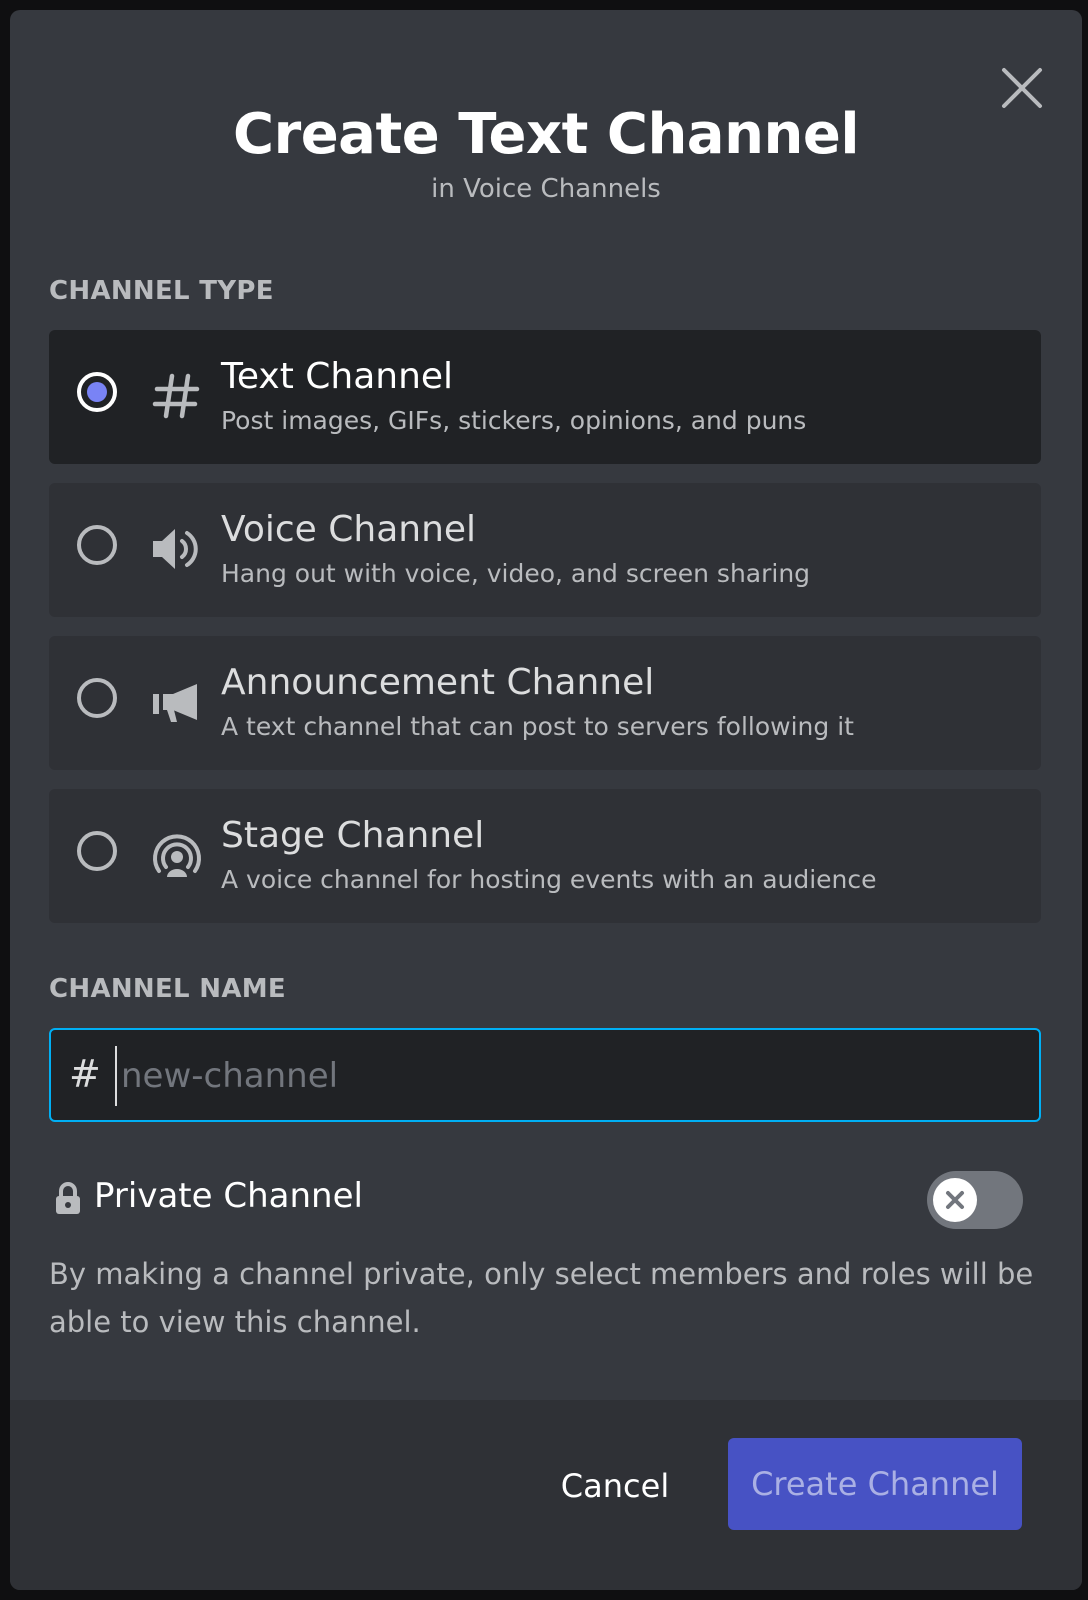 This screenshot has height=1600, width=1088. What do you see at coordinates (546, 189) in the screenshot?
I see `modal-subtitle: in Voice Channels` at bounding box center [546, 189].